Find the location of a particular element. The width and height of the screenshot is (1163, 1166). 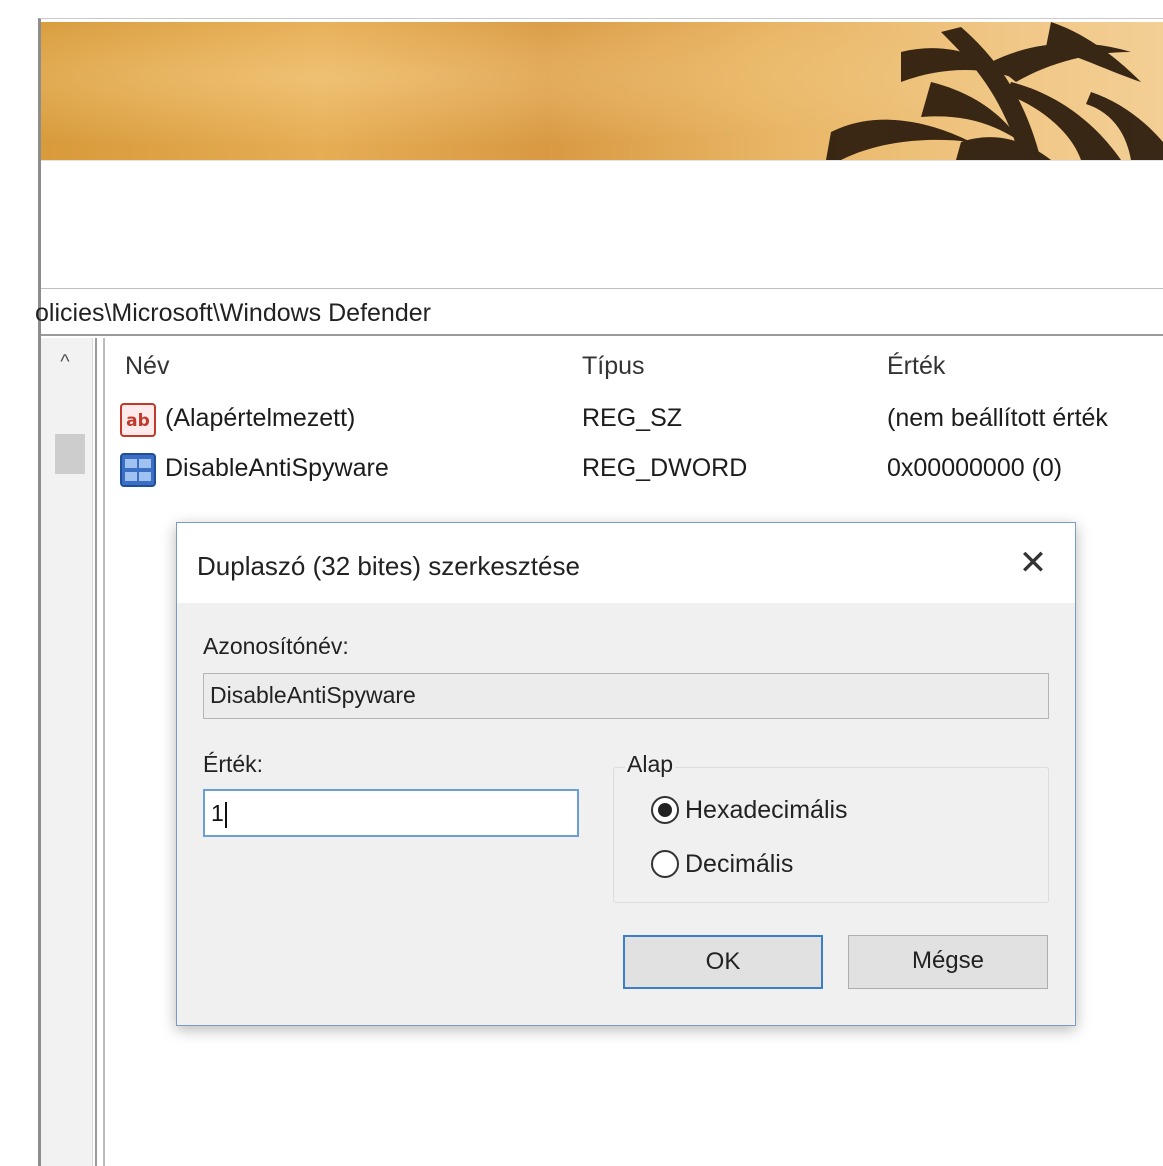

address-bar: olicies\Microsoft\Windows Defender is located at coordinates (599, 312).